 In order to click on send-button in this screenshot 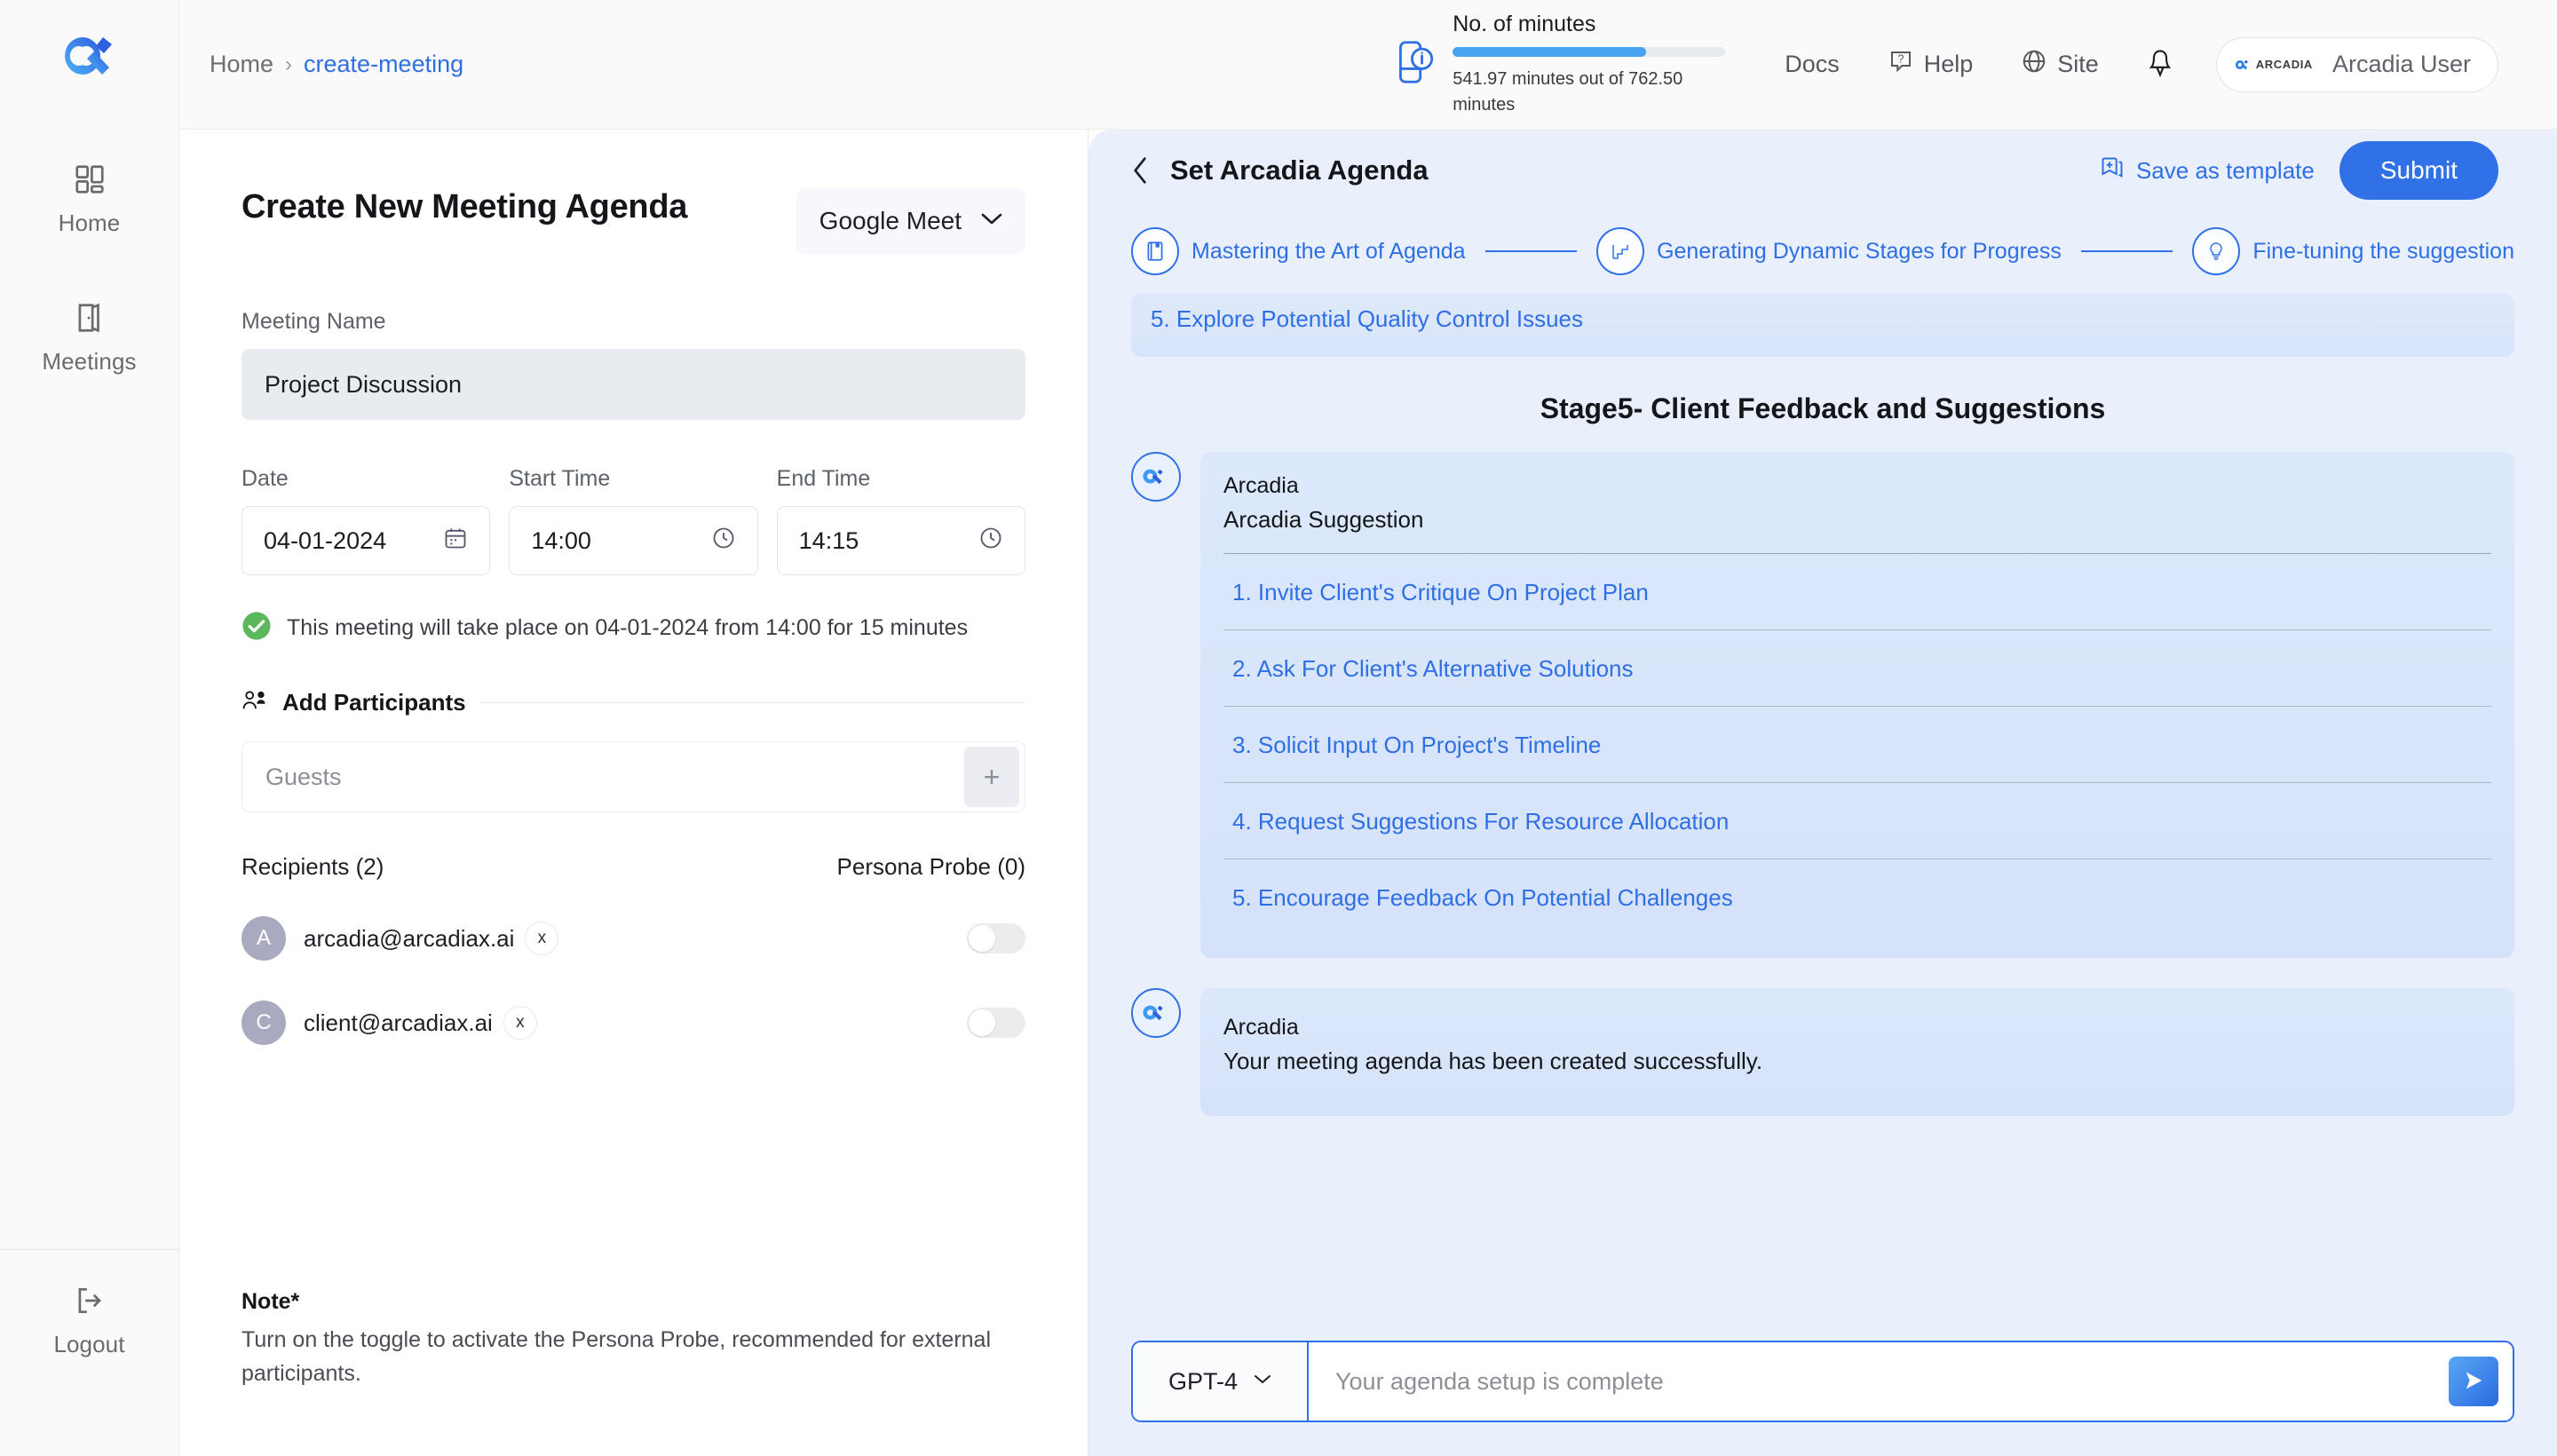, I will do `click(2473, 1381)`.